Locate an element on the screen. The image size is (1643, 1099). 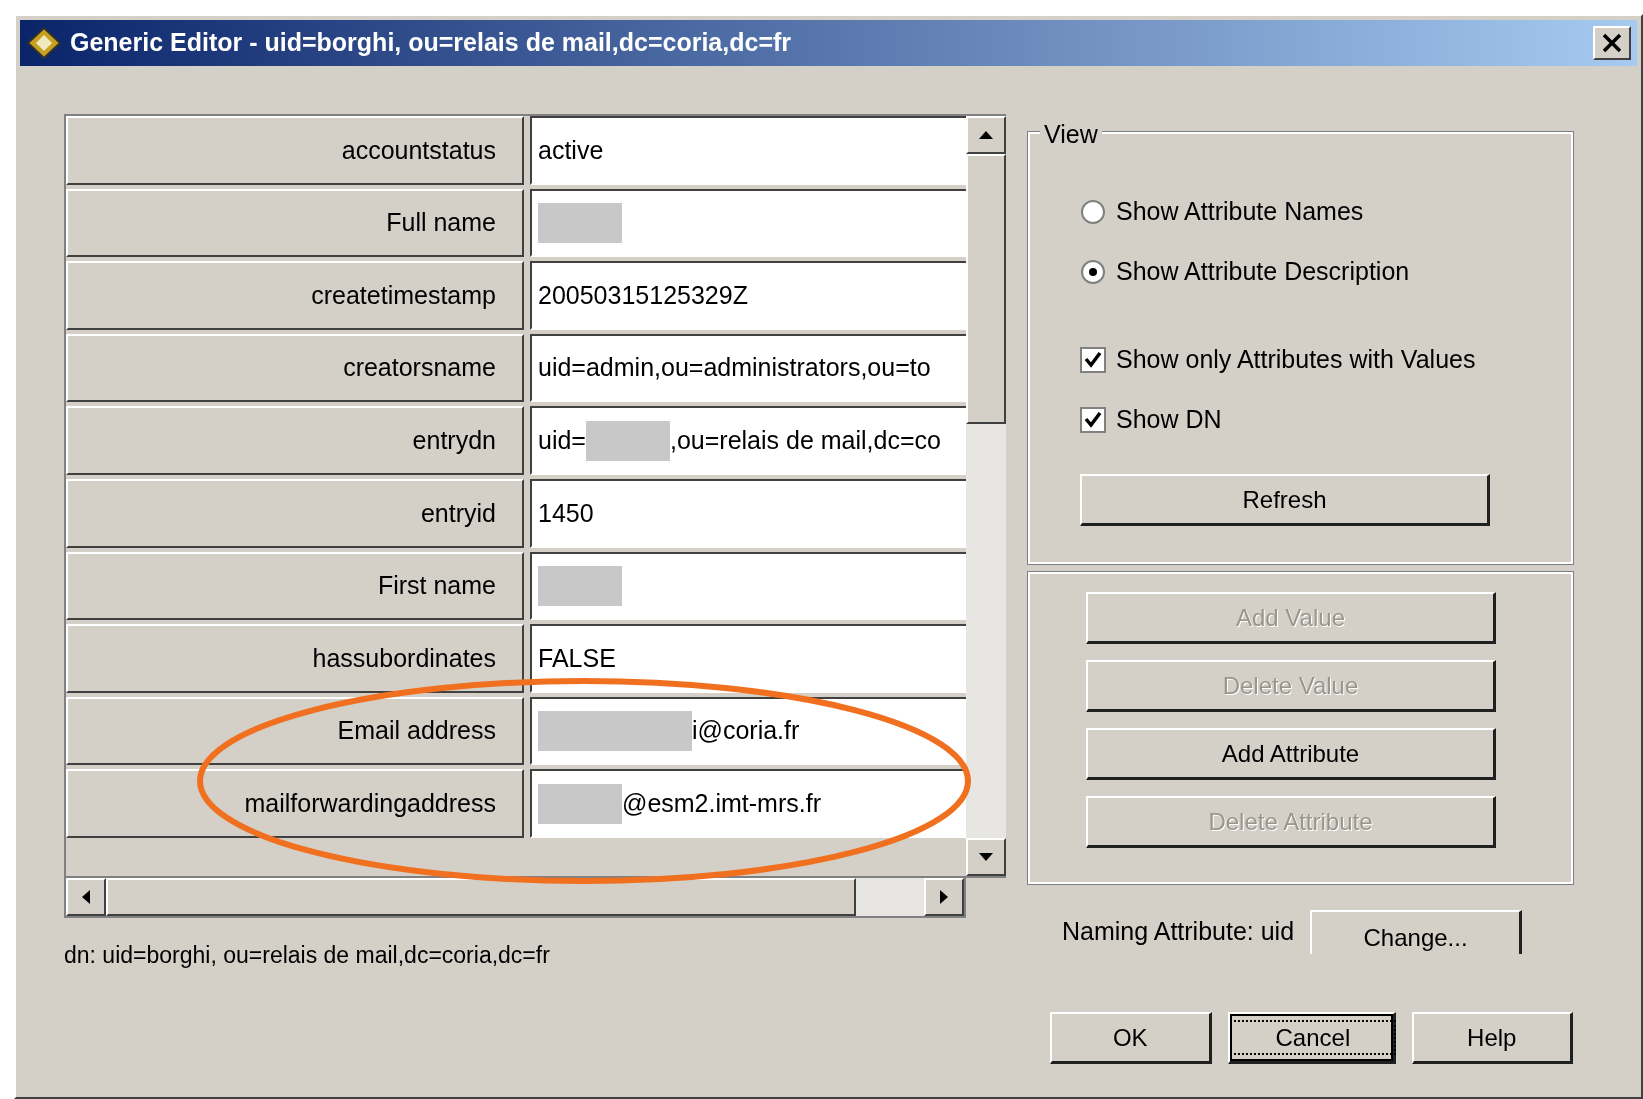
dialog-button: OK is located at coordinates (1131, 1038).